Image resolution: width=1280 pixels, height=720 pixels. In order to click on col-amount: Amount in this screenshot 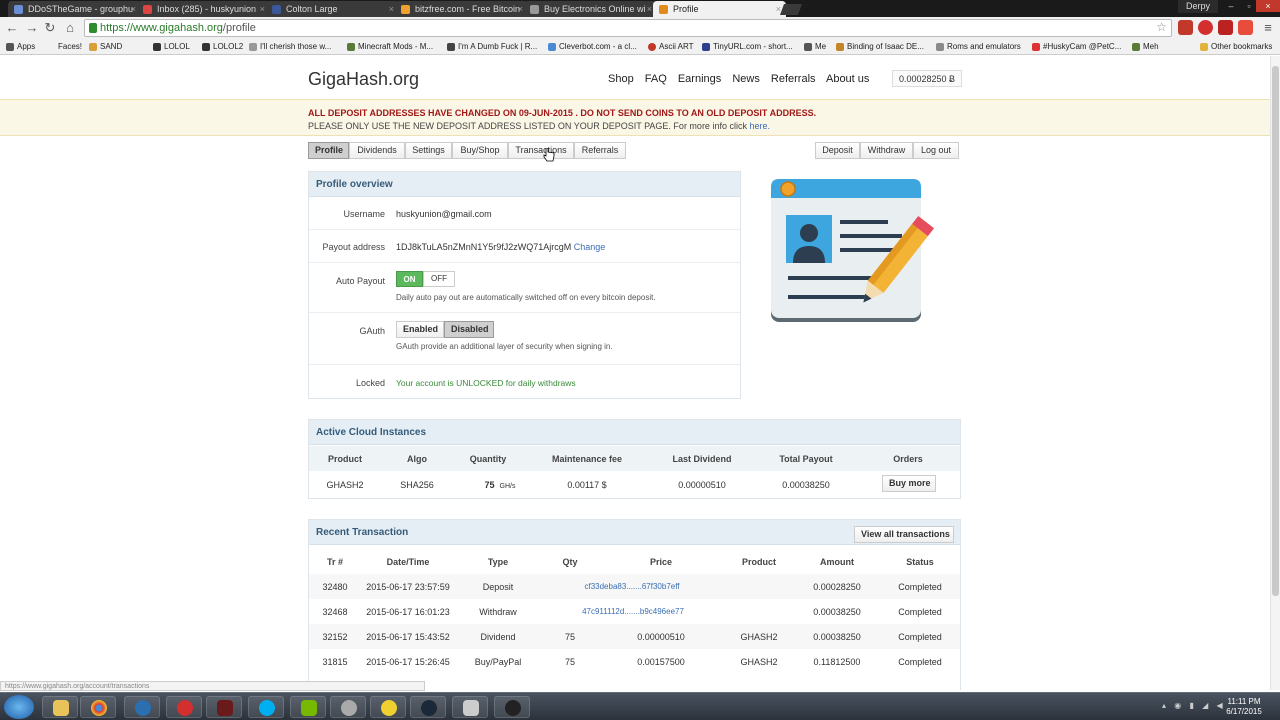, I will do `click(837, 562)`.